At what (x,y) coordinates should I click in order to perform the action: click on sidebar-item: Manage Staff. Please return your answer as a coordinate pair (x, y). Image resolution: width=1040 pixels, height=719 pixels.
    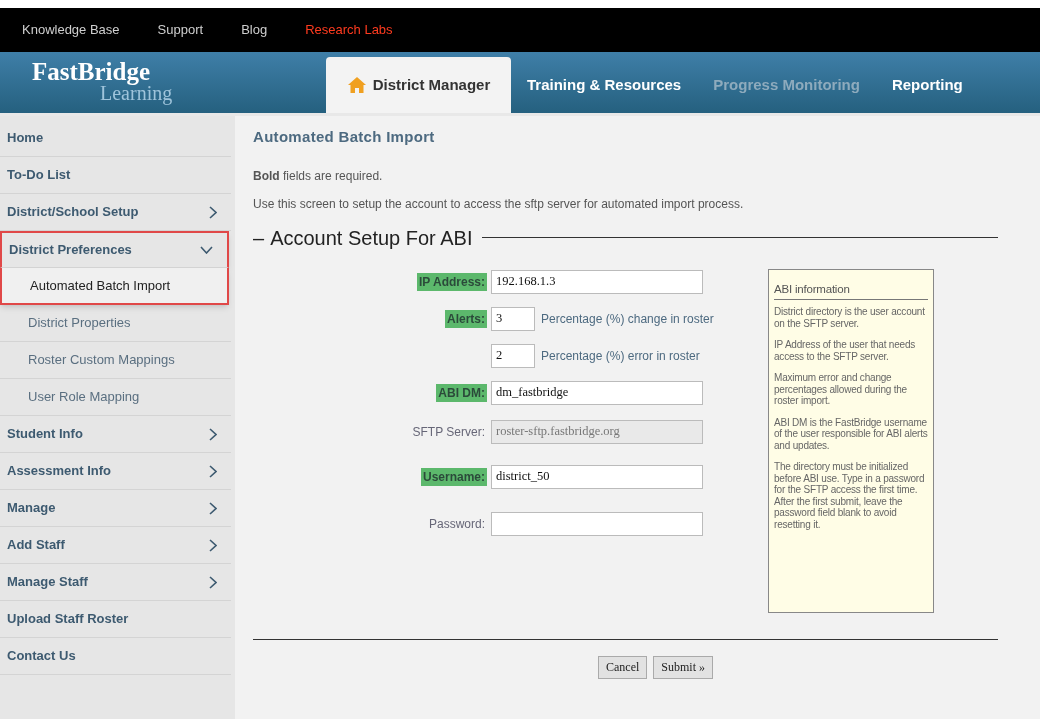
    Looking at the image, I should click on (115, 582).